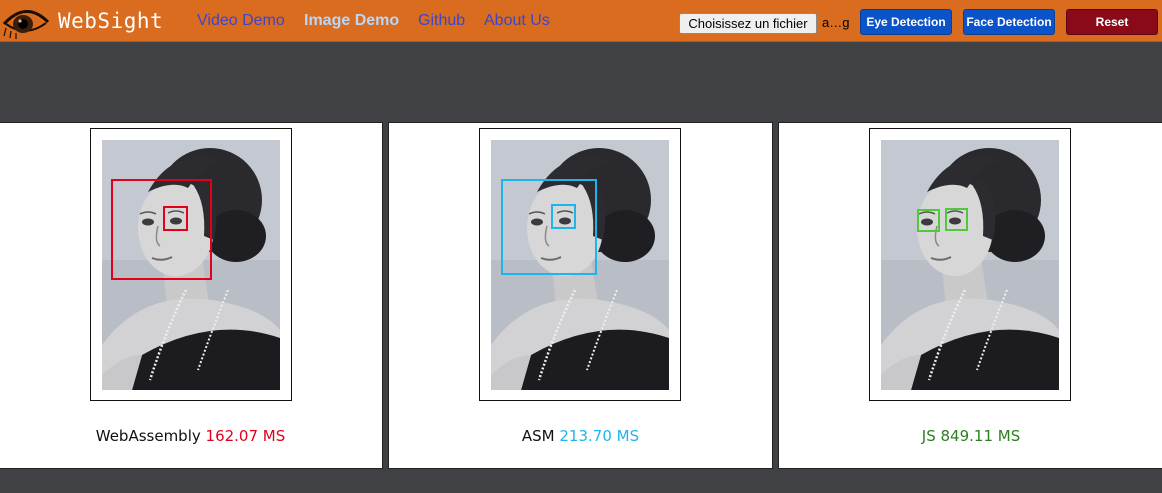 This screenshot has width=1162, height=493. I want to click on engine-label: WebAssembly, so click(148, 436).